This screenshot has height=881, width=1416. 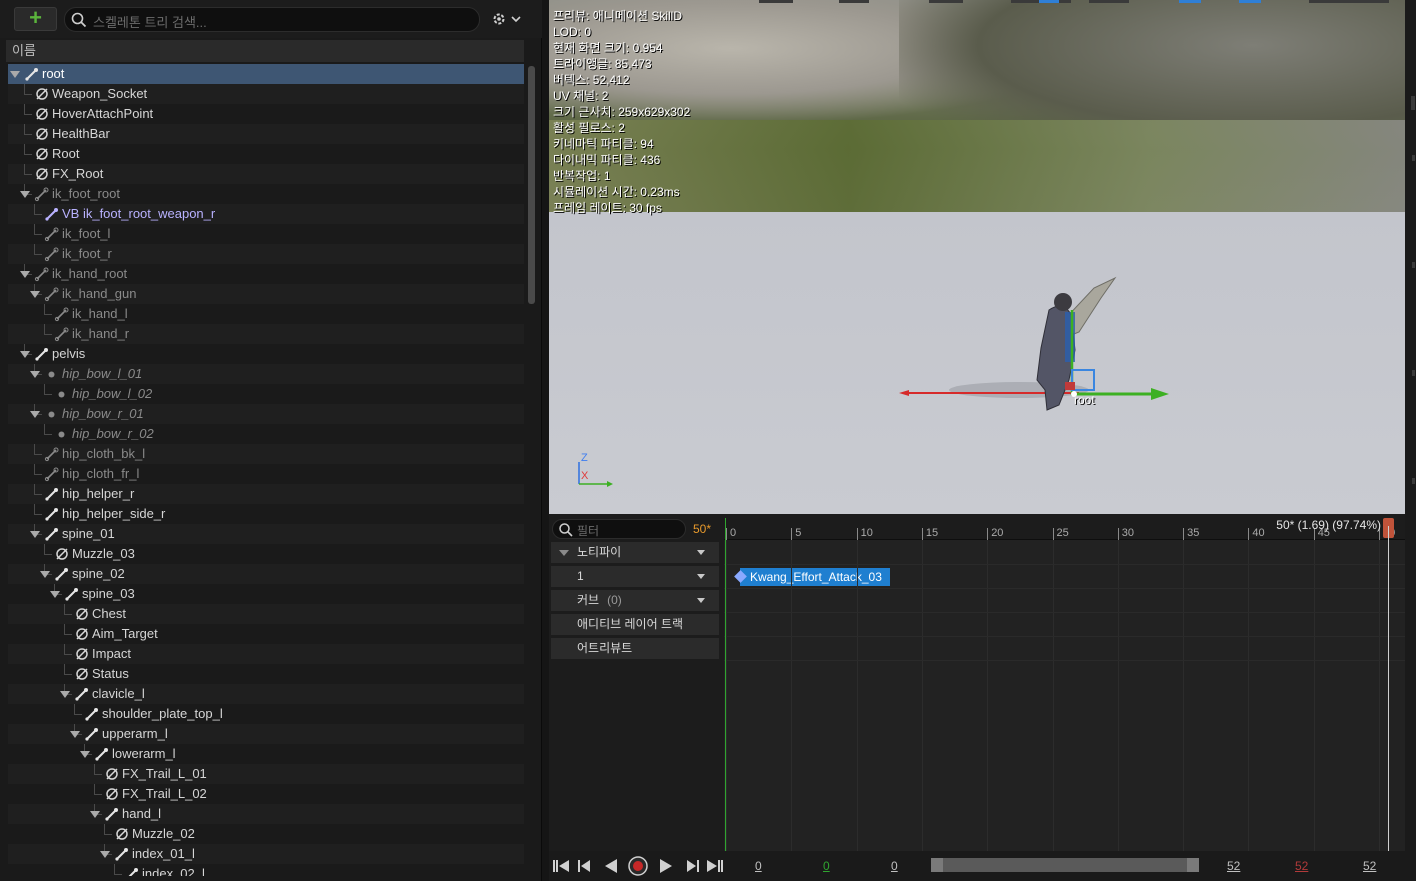 I want to click on go-to-end-button, so click(x=715, y=866).